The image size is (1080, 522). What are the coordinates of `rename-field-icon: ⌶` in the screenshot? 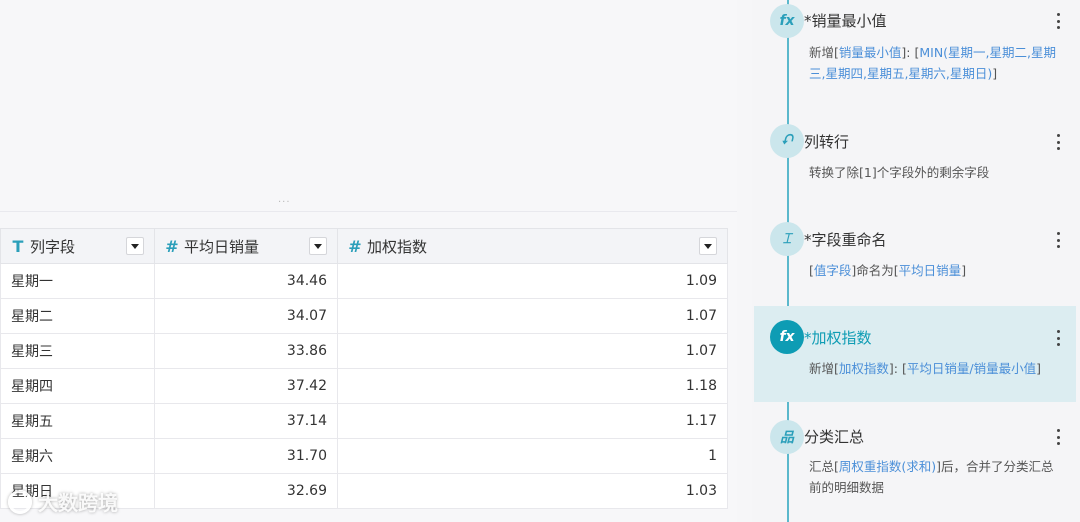 It's located at (787, 239).